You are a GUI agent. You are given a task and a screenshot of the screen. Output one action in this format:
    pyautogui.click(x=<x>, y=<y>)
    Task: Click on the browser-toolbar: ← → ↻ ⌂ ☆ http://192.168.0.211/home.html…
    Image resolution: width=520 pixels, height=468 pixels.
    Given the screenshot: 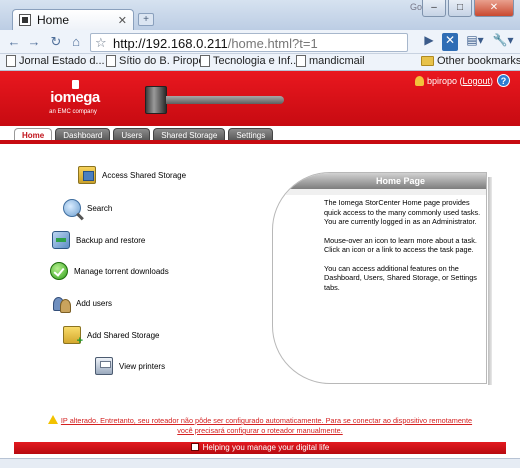 What is the action you would take?
    pyautogui.click(x=260, y=42)
    